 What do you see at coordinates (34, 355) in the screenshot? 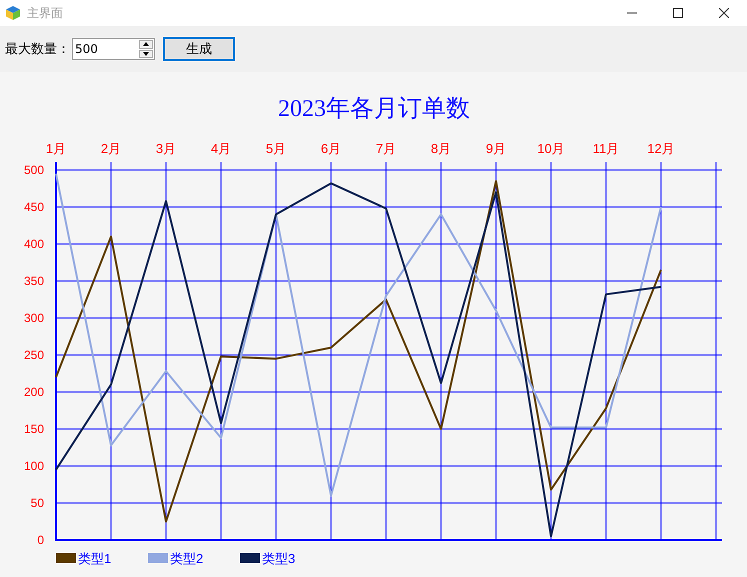
I see `axis-tick-label: 250` at bounding box center [34, 355].